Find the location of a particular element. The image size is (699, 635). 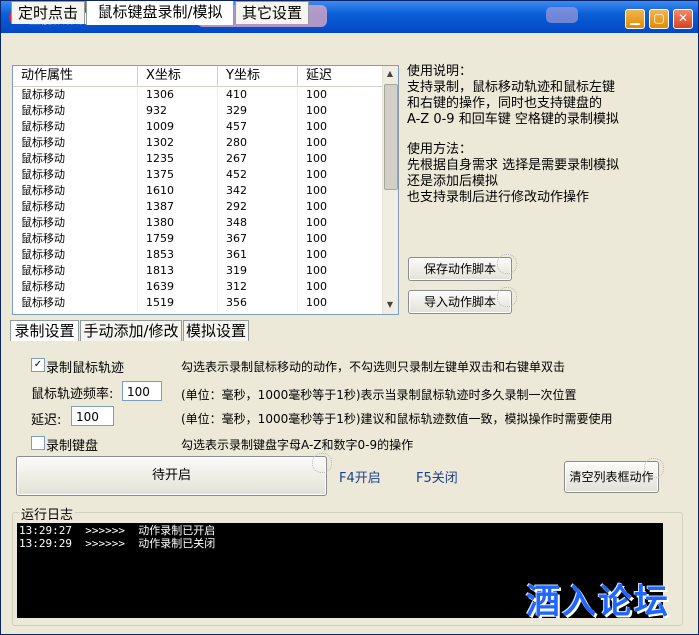

table-row: 鼠标移动 1380 348 100 is located at coordinates (198, 223).